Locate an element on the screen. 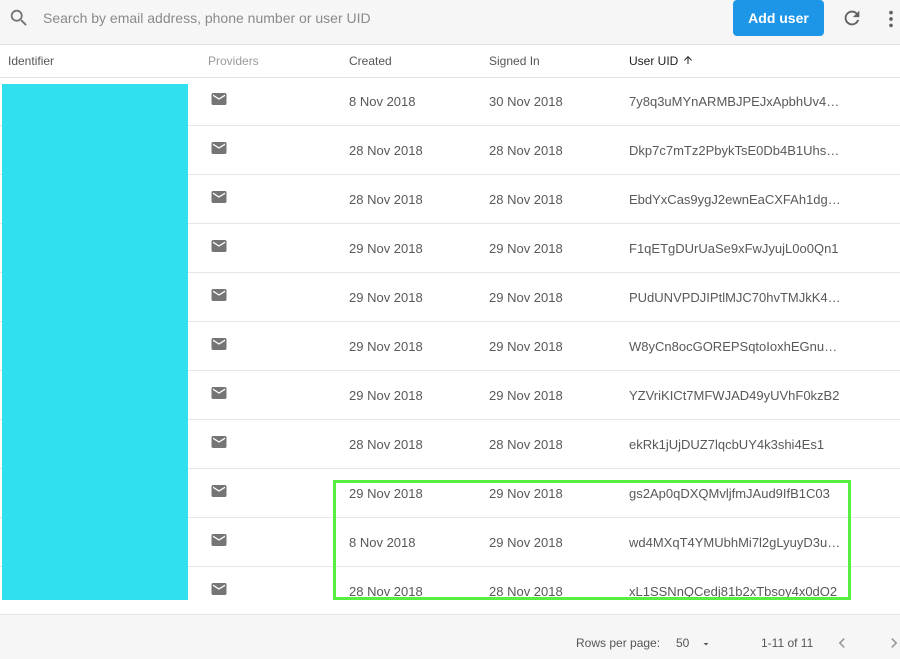  signed-in-date: 30 Nov 2018 is located at coordinates (526, 101).